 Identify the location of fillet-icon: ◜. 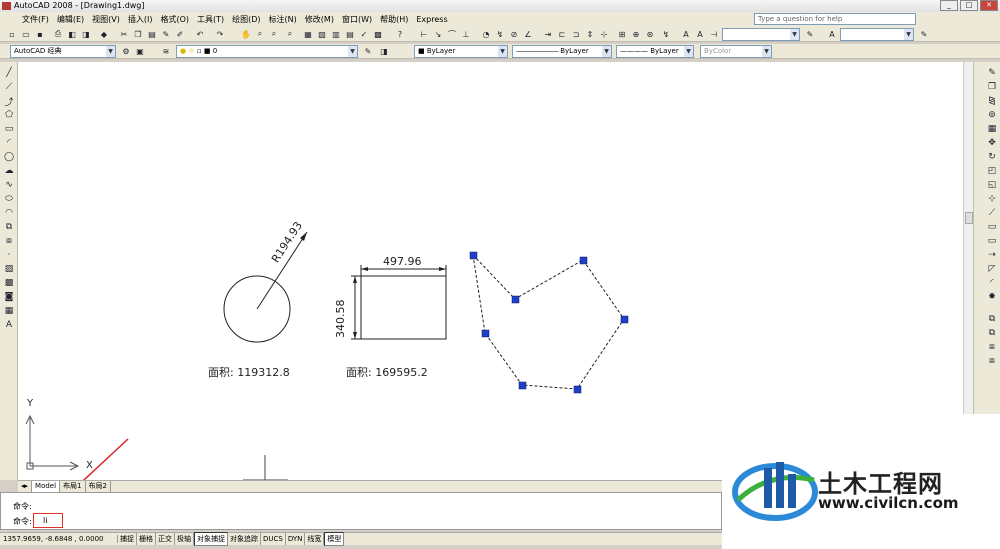
(992, 283).